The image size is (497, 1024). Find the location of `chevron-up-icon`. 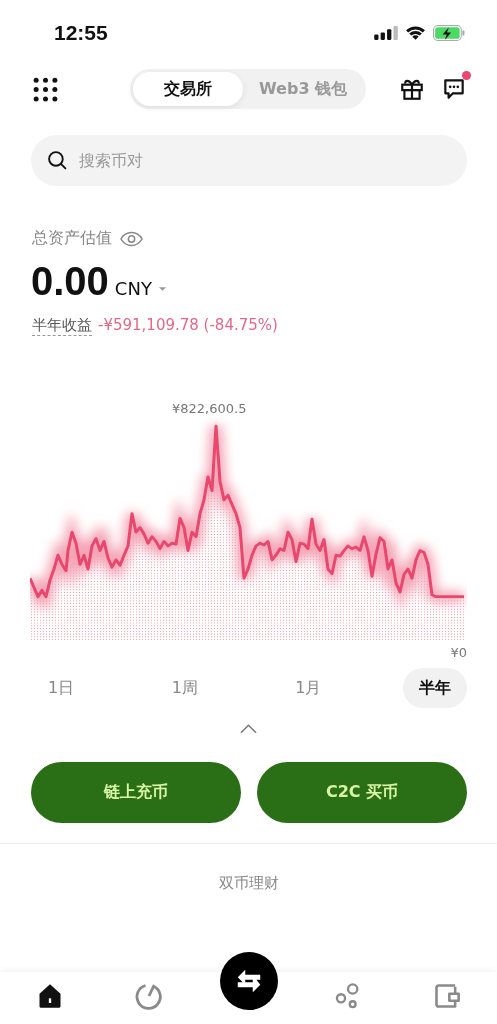

chevron-up-icon is located at coordinates (248, 729).